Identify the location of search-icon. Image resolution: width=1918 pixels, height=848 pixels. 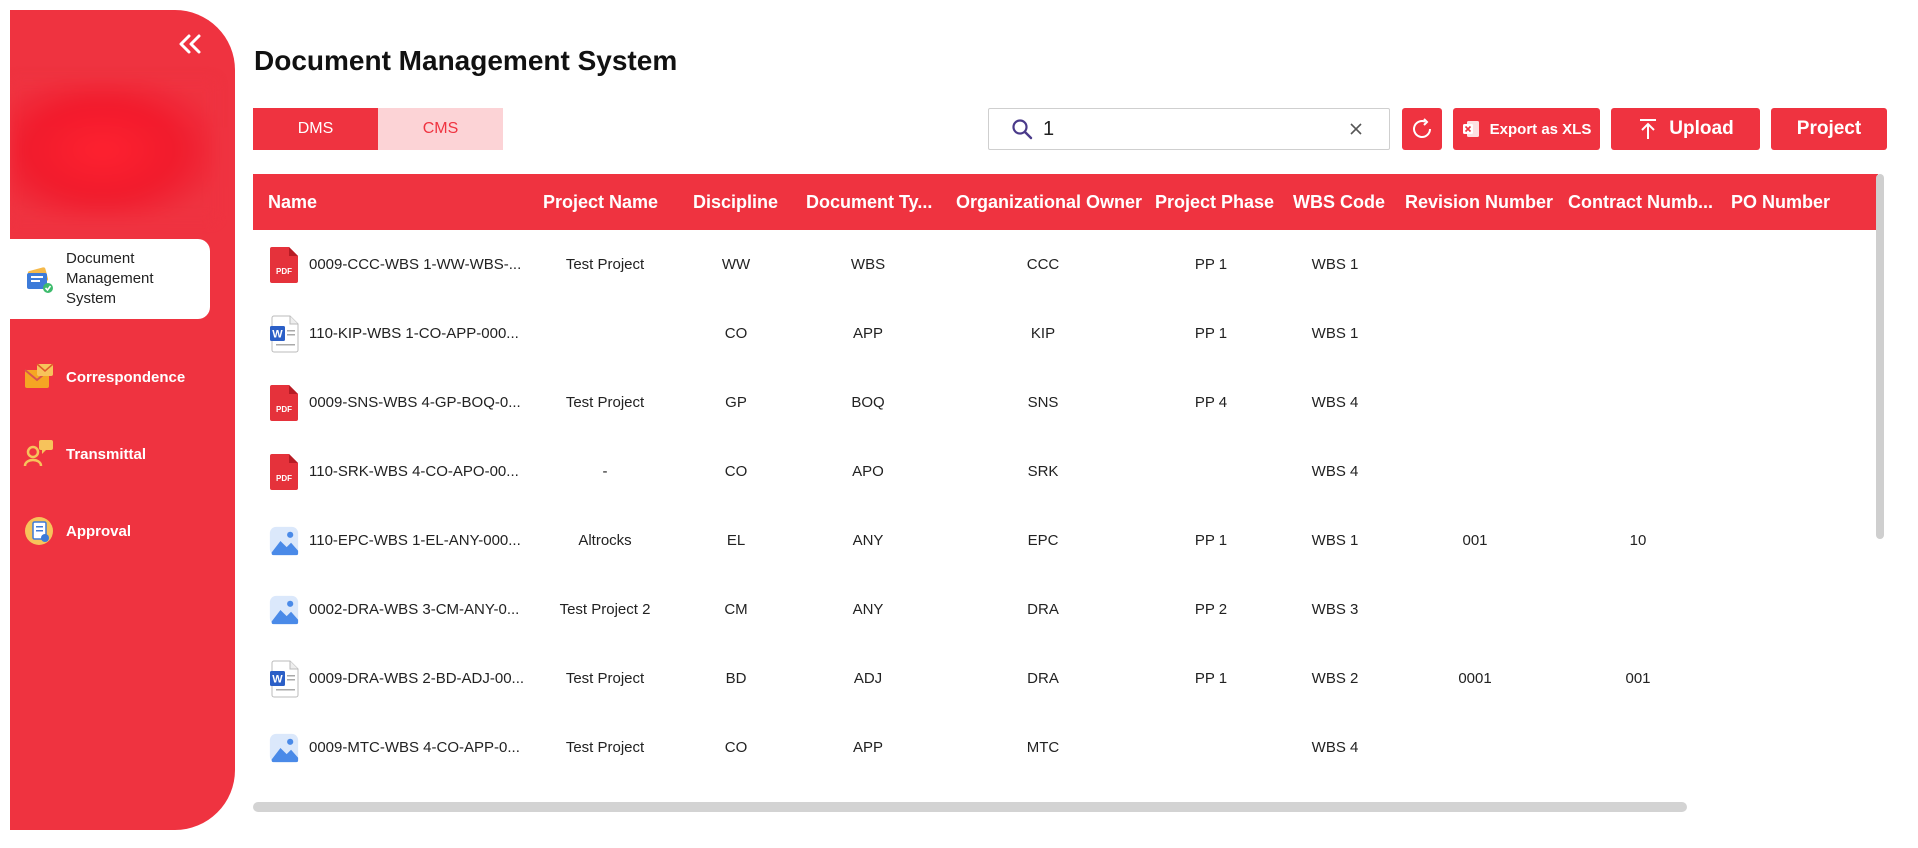
(1022, 129).